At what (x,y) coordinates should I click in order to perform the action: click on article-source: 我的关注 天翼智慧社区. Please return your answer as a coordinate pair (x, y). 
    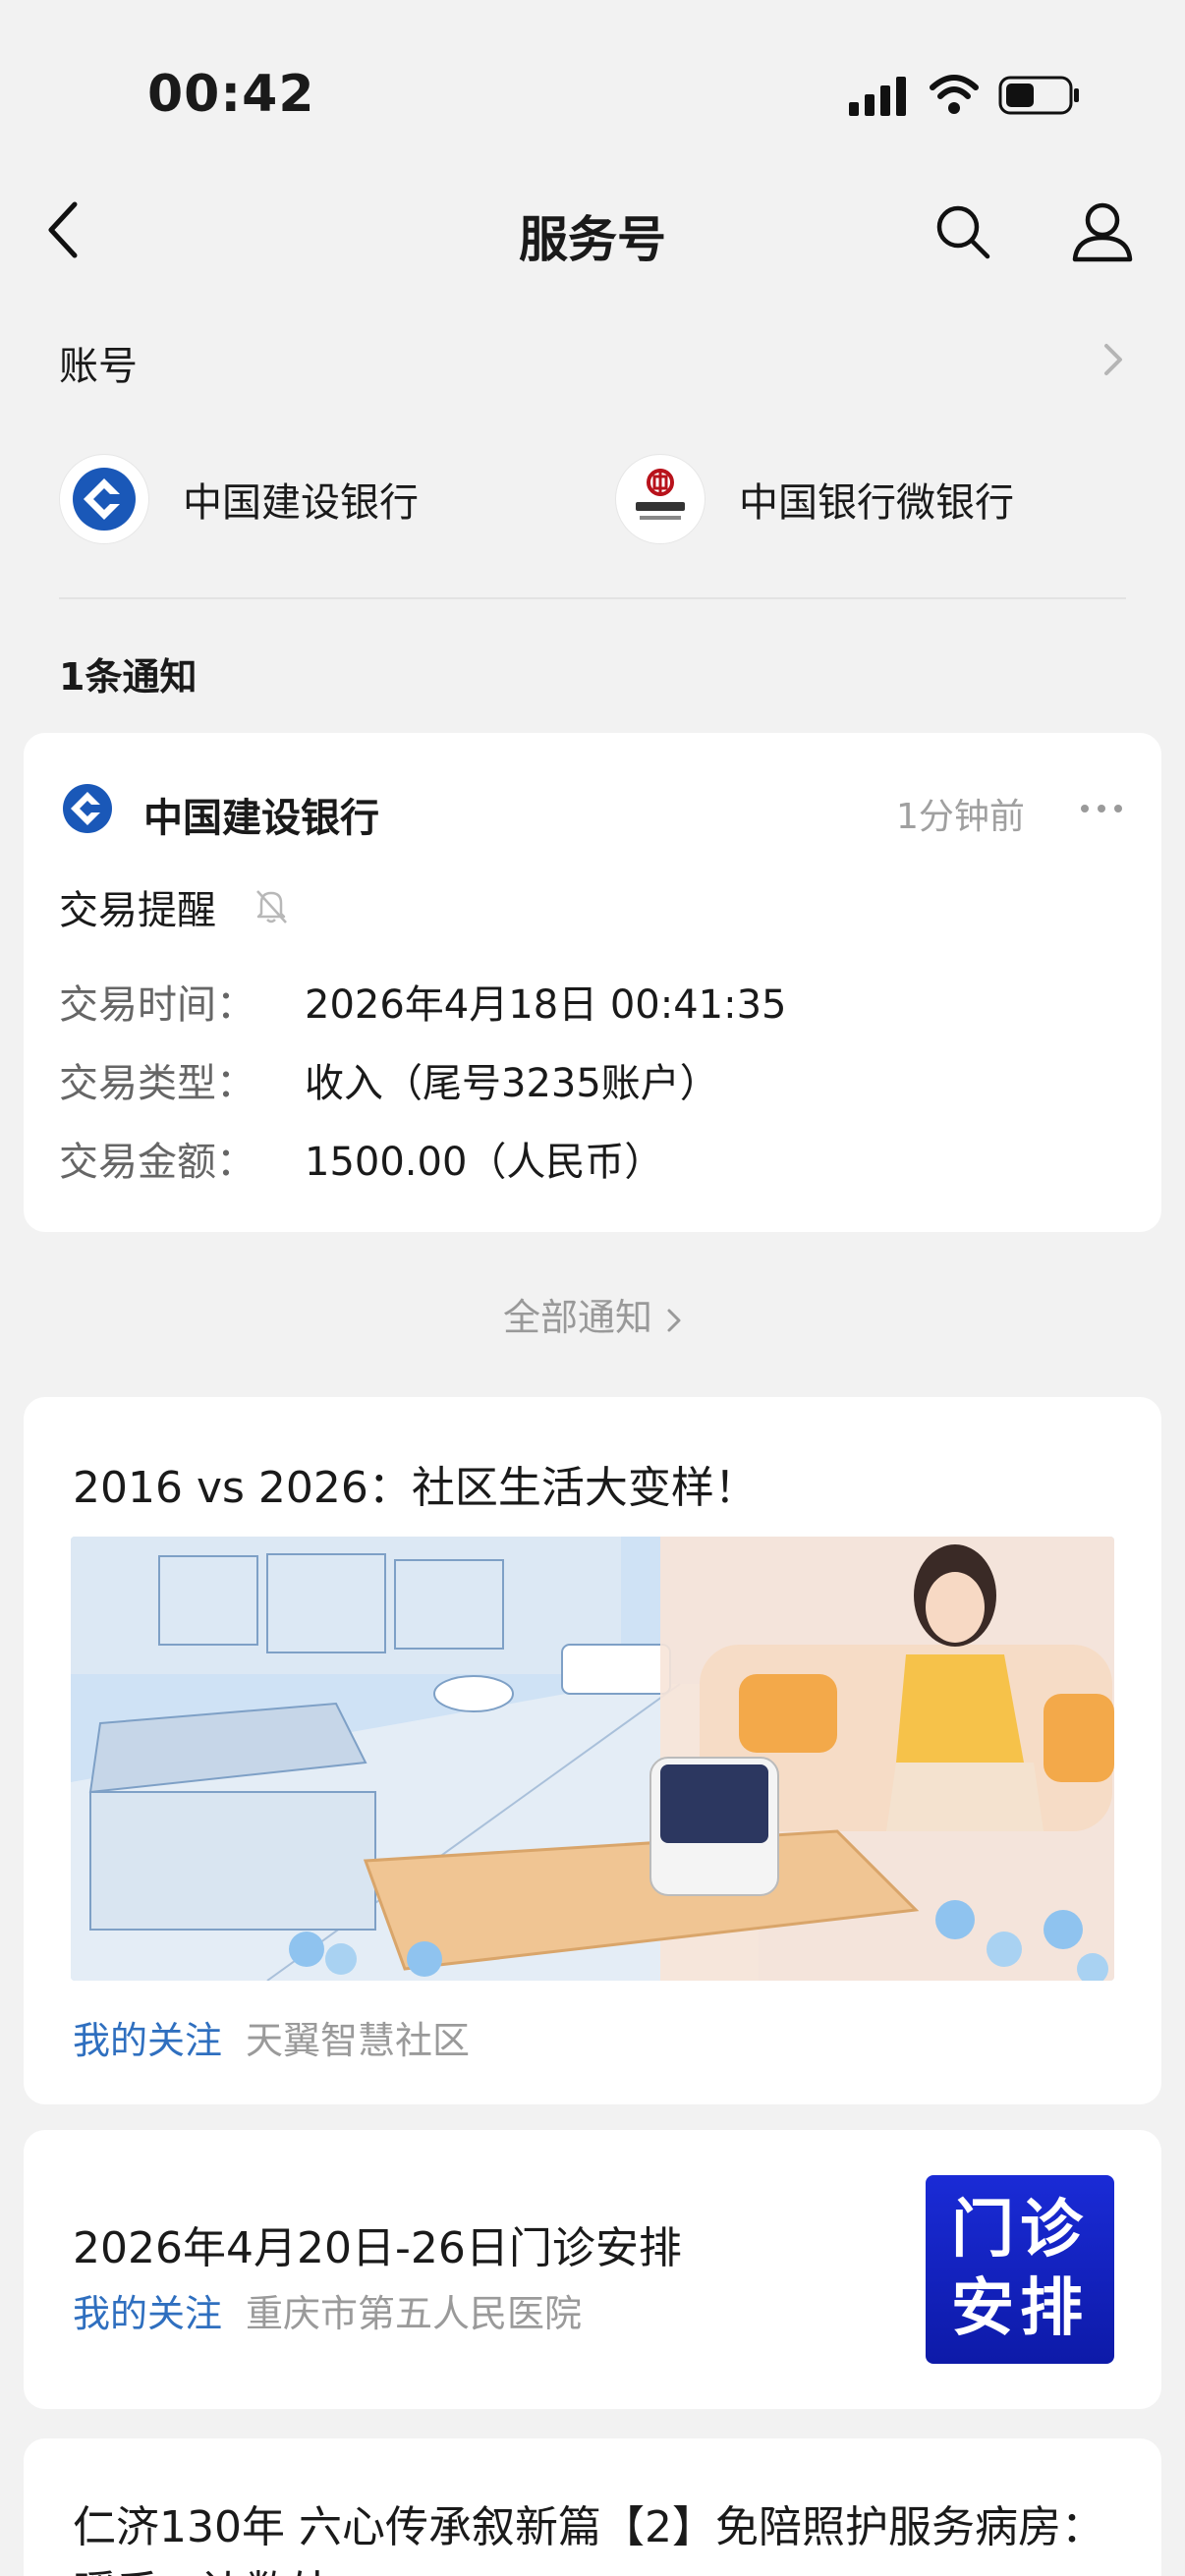
    Looking at the image, I should click on (272, 2037).